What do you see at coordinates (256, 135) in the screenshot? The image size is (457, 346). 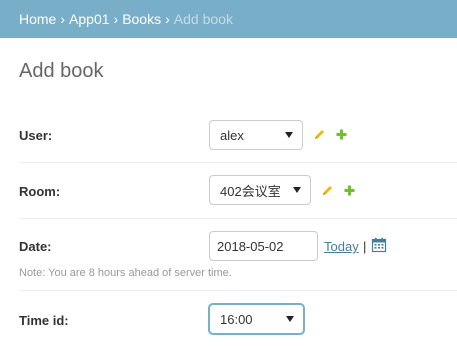 I see `user-select: alex` at bounding box center [256, 135].